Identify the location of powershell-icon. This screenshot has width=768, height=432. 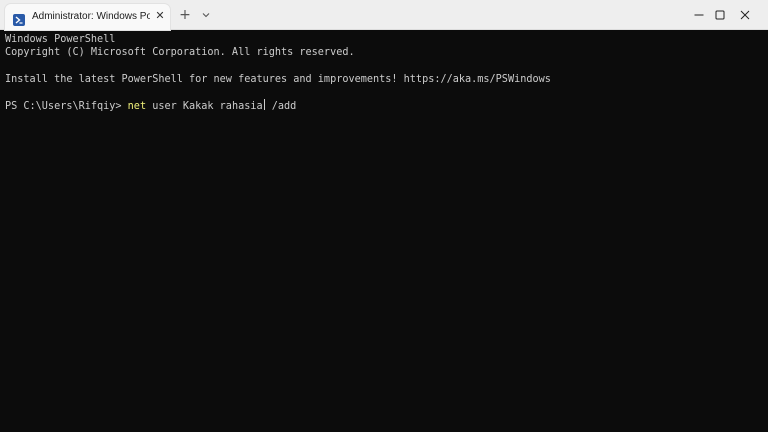
(19, 18).